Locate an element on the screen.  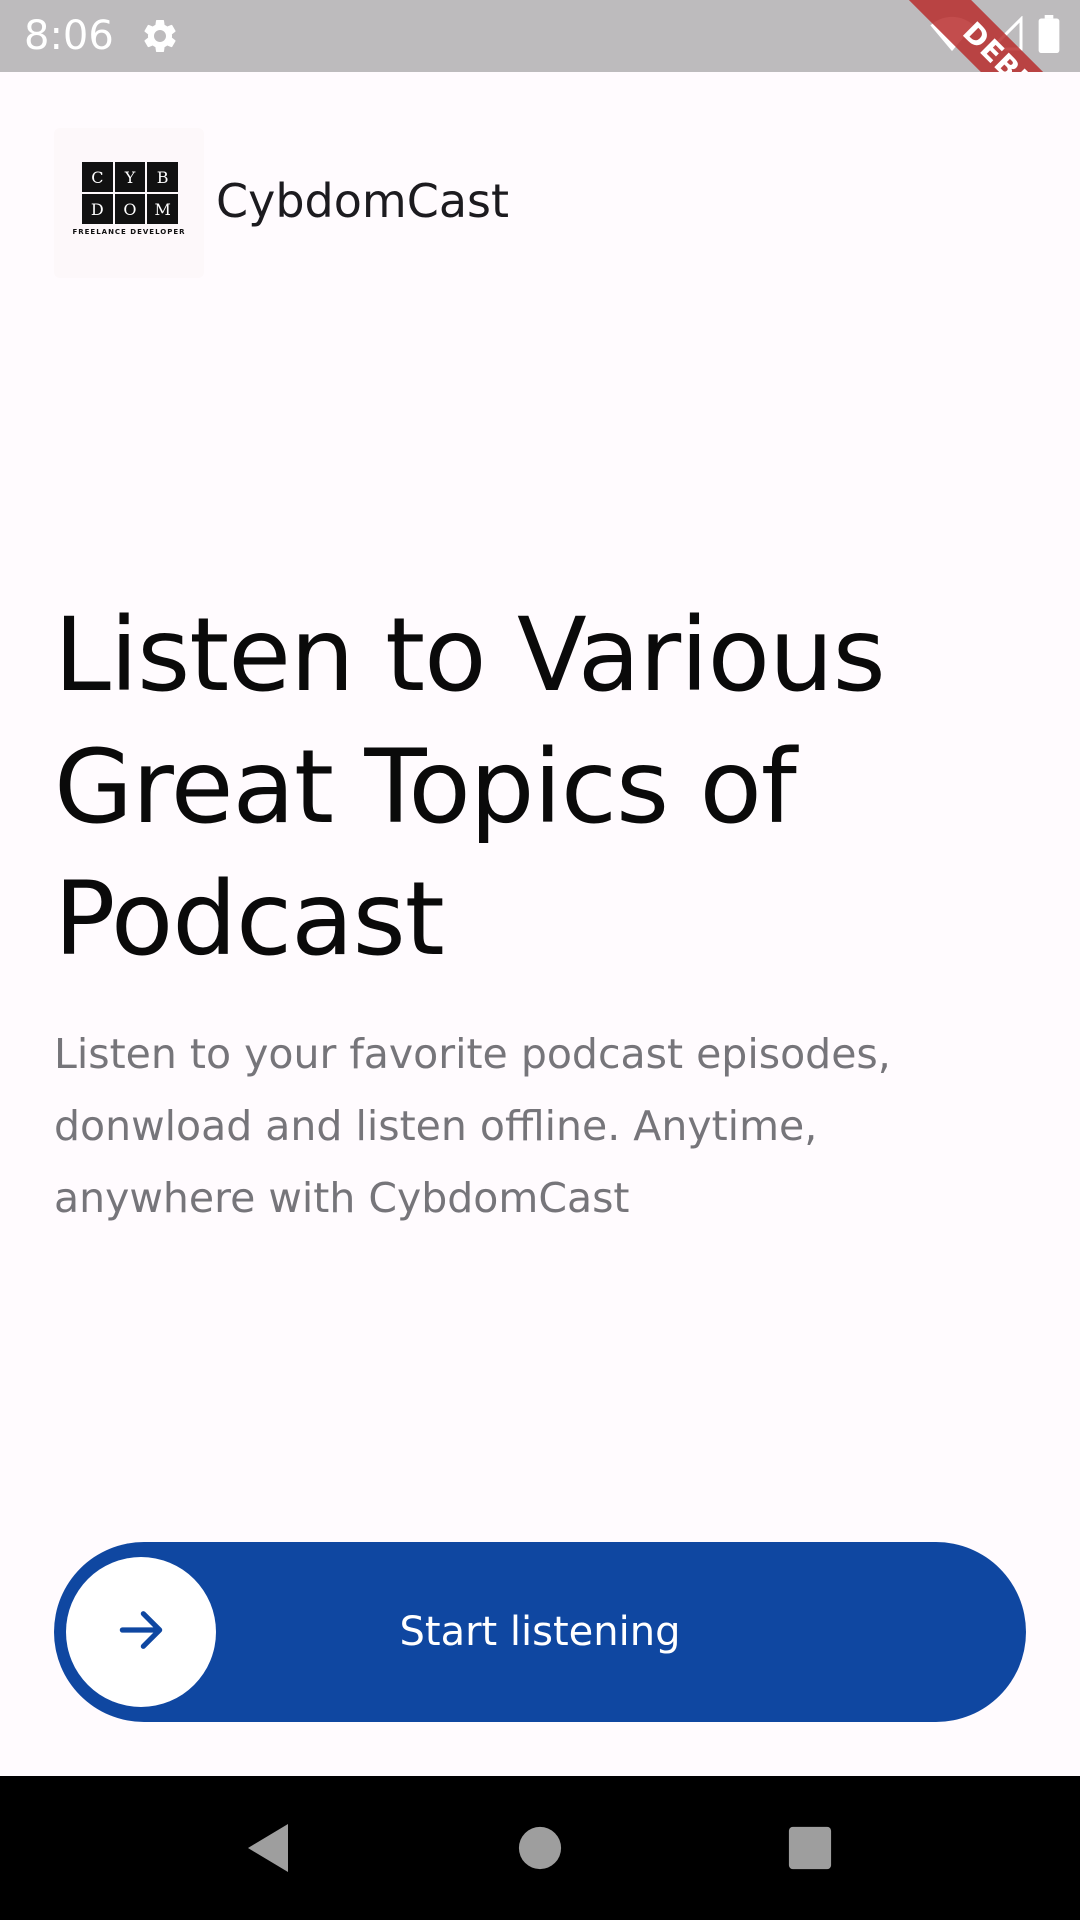
home-circle-icon is located at coordinates (540, 1848).